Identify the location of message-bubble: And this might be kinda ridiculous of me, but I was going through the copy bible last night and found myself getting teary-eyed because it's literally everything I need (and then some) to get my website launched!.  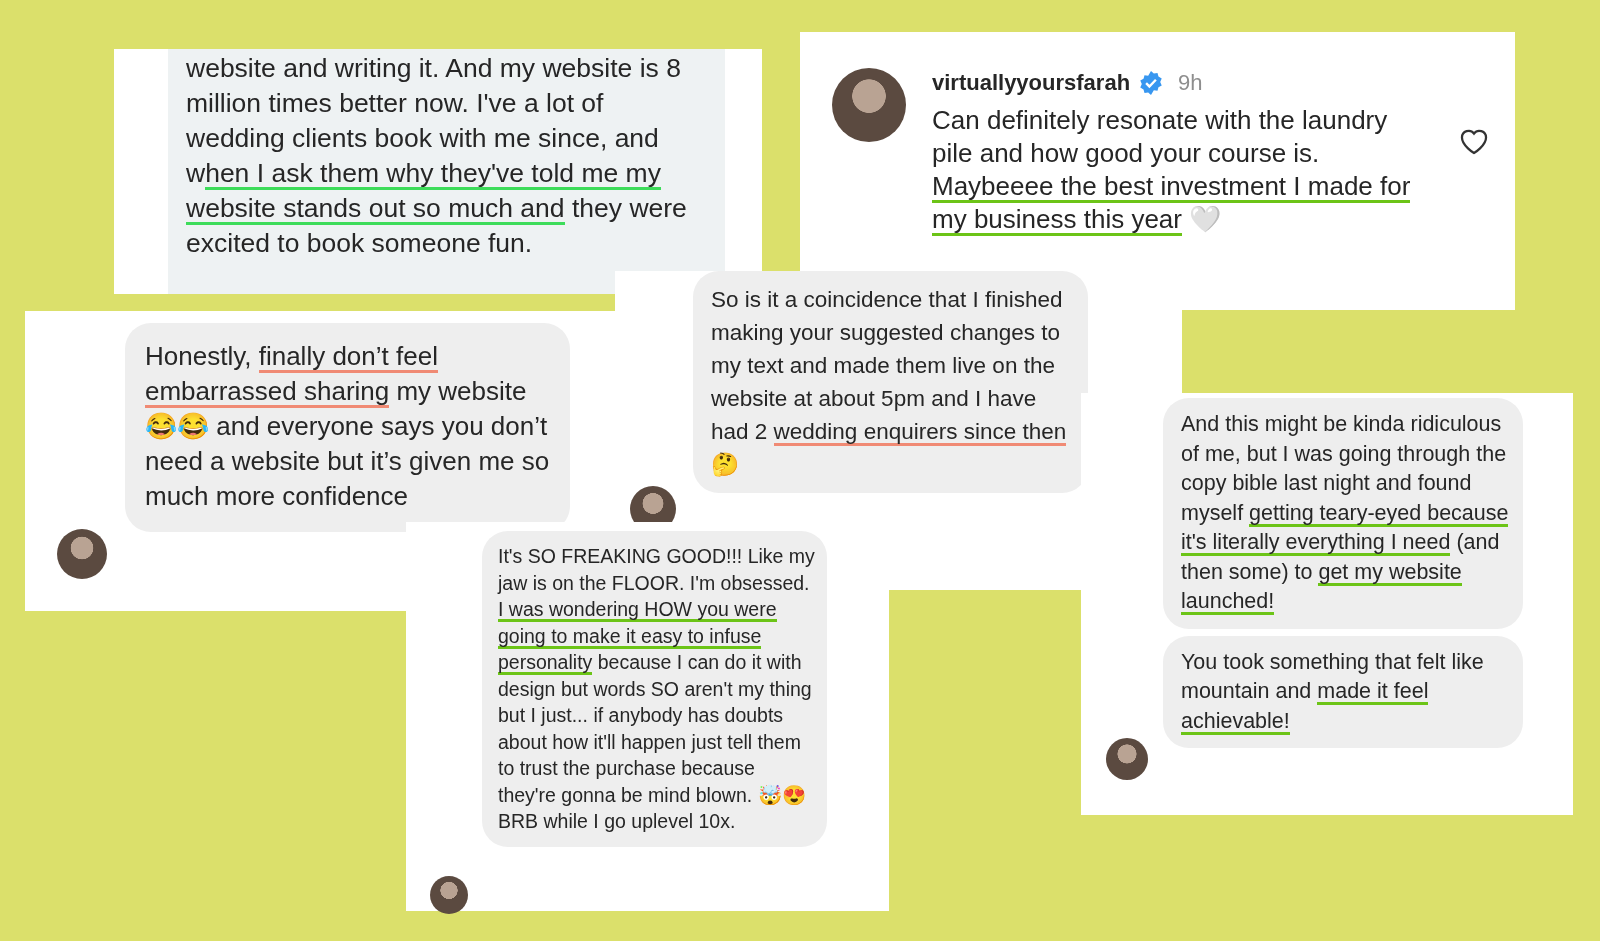
(1343, 513).